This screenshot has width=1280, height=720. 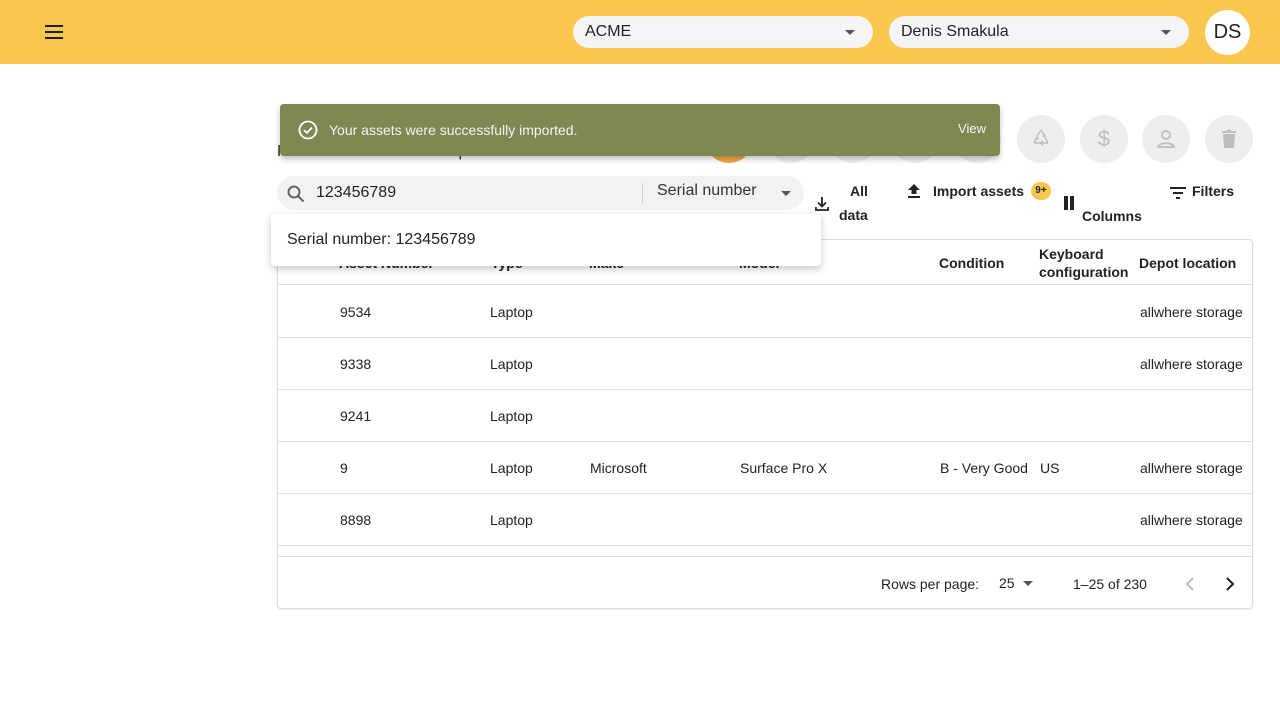 I want to click on table-row: 9241 Laptop, so click(x=765, y=416).